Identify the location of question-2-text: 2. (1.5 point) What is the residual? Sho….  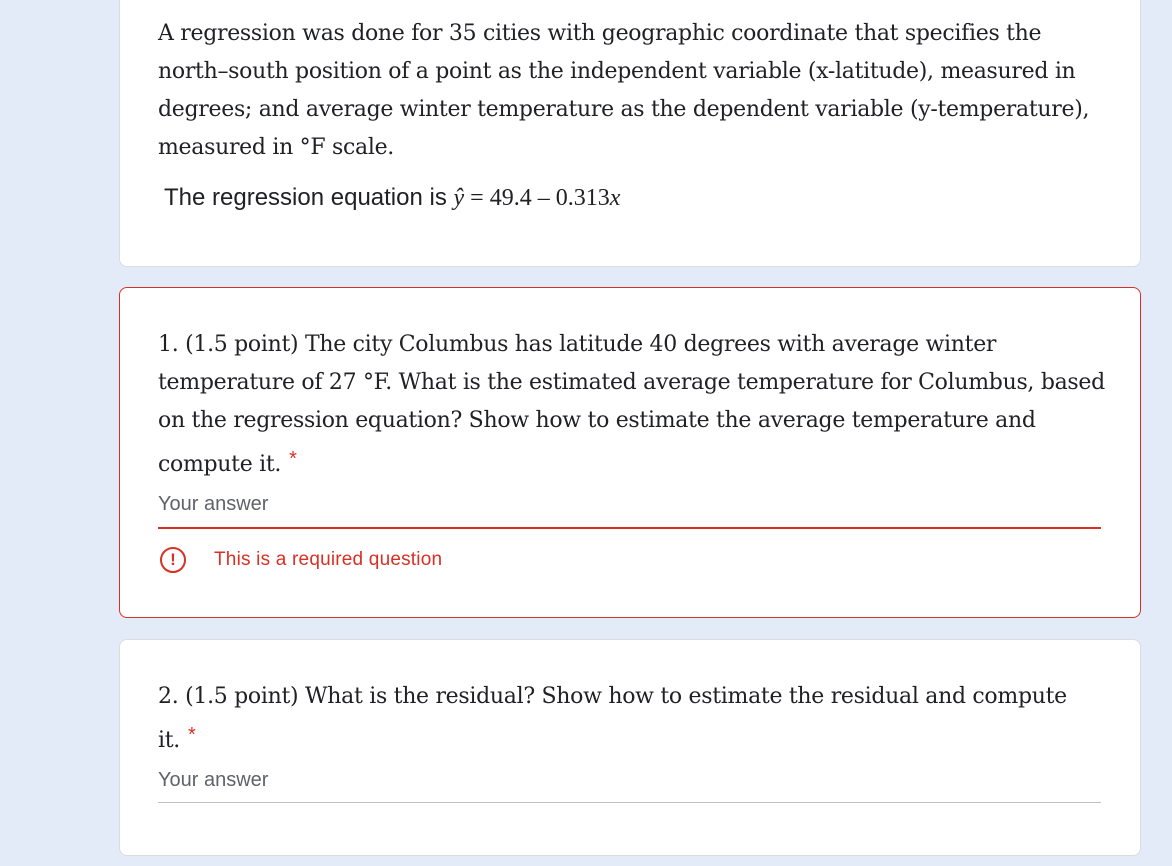
(633, 719).